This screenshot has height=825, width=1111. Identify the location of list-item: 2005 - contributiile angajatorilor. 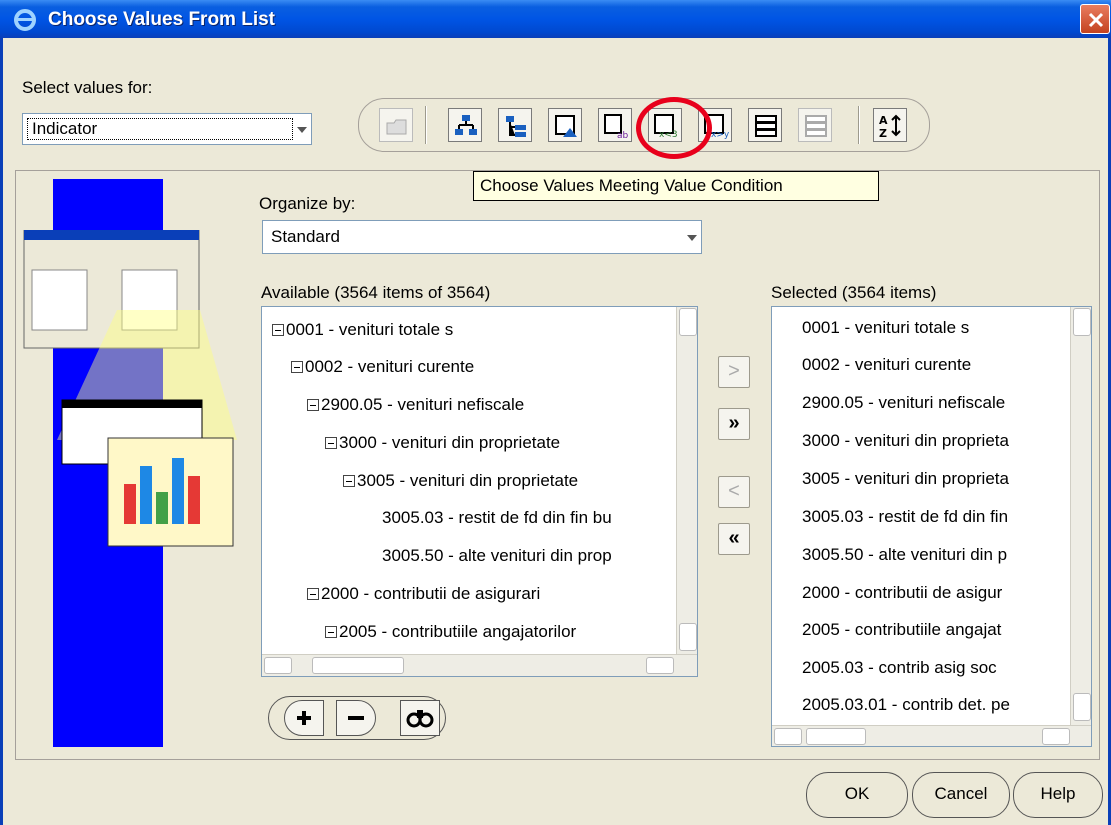
(450, 632).